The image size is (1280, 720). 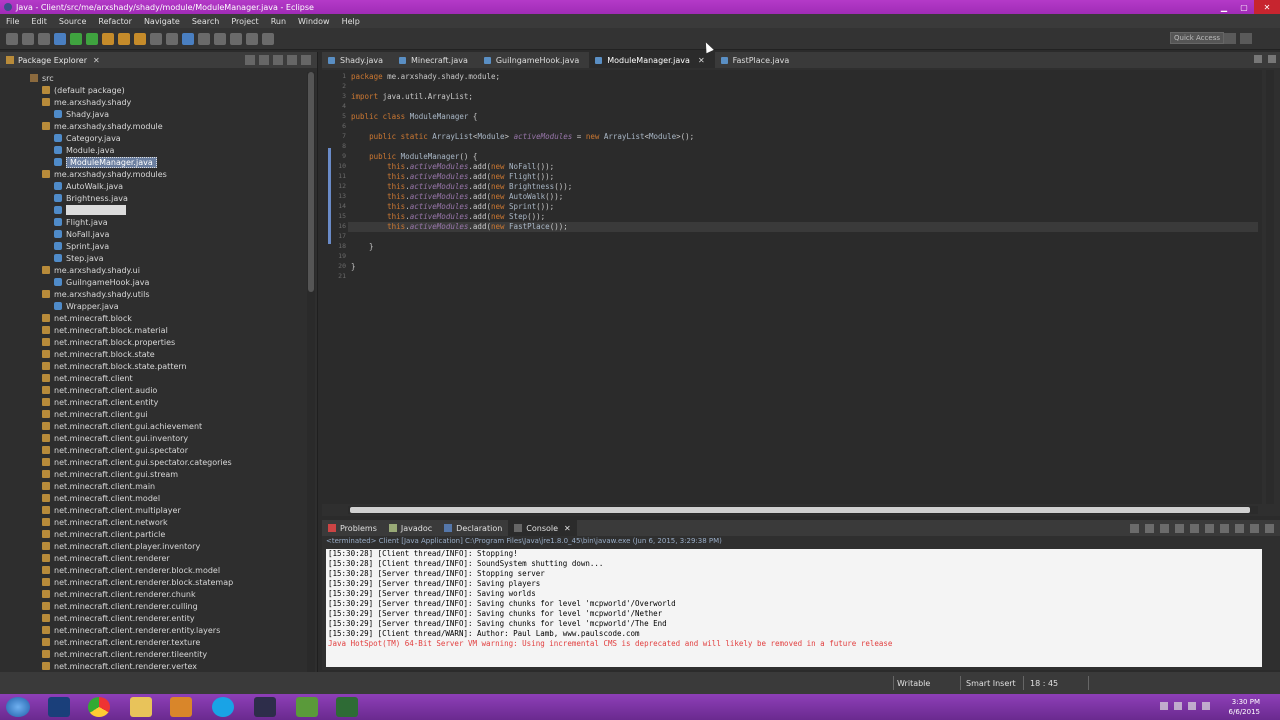 I want to click on collapse-all-icon, so click(x=250, y=60).